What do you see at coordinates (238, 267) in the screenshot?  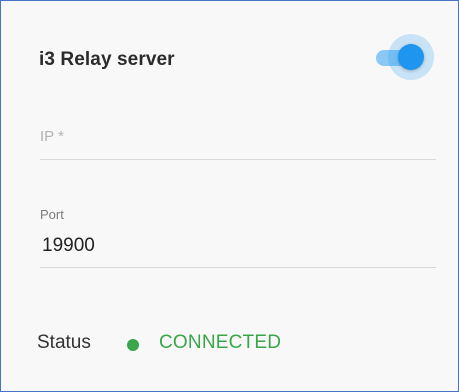 I see `port-underline` at bounding box center [238, 267].